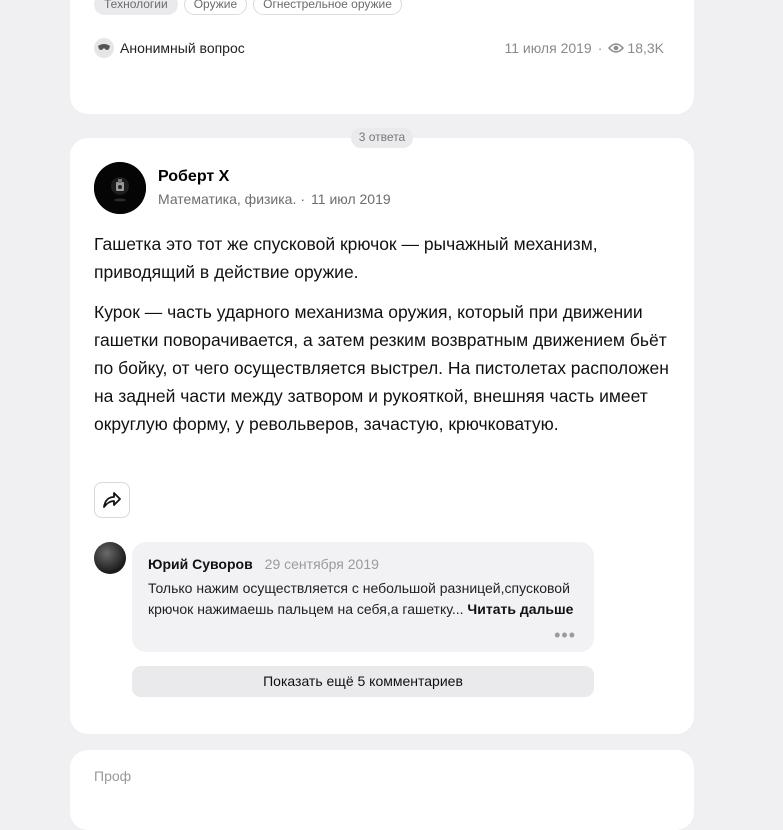 The image size is (783, 830). Describe the element at coordinates (136, 7) in the screenshot. I see `tag-technology: Технологии` at that location.